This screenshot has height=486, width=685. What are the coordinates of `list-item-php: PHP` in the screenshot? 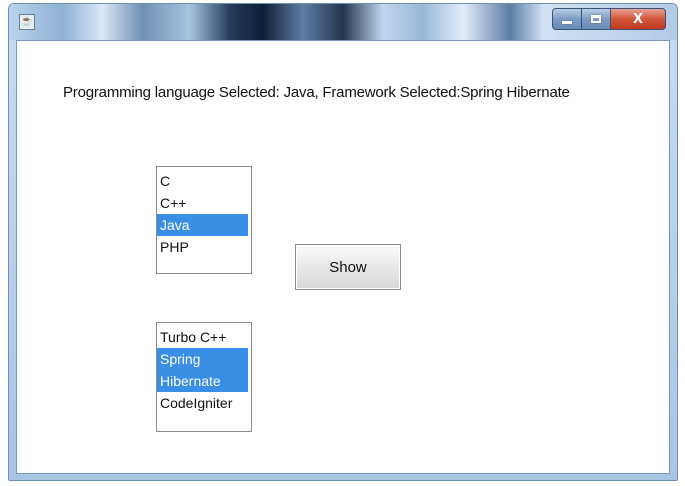 It's located at (202, 247).